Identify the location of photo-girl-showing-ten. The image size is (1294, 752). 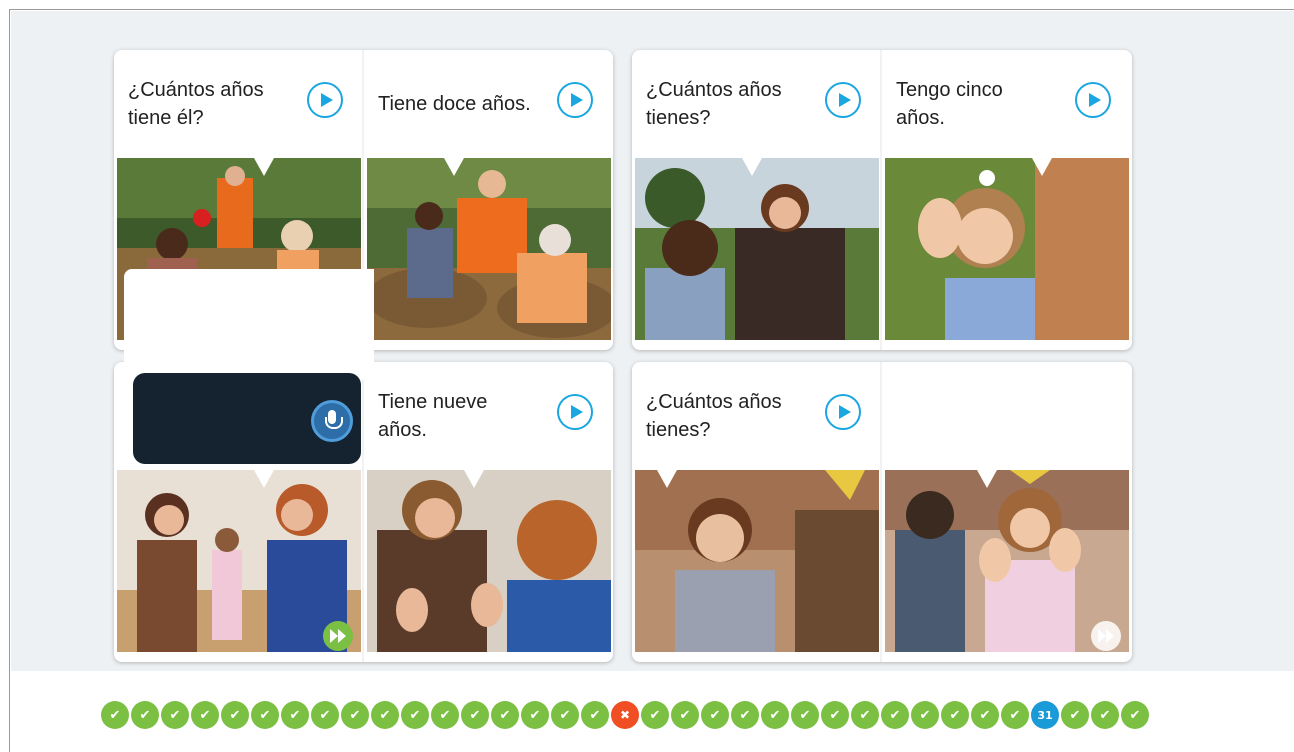
(1007, 561).